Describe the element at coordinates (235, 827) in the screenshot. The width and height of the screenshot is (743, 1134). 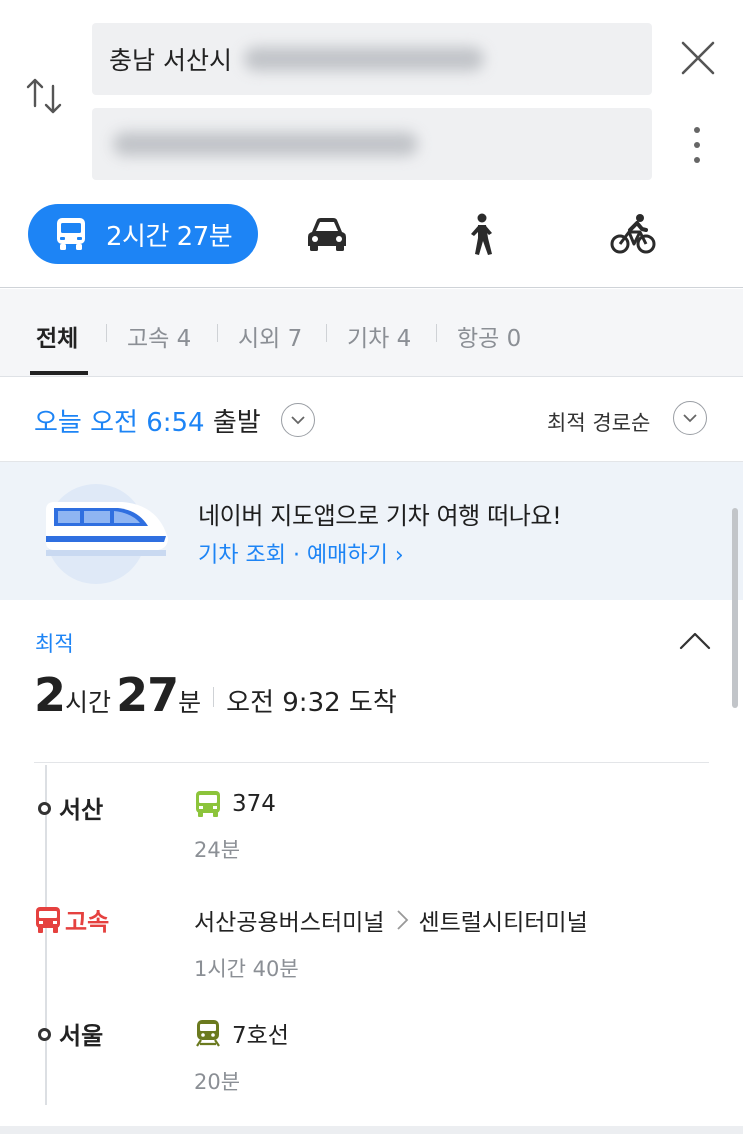
I see `leg-bus: 374 24분` at that location.